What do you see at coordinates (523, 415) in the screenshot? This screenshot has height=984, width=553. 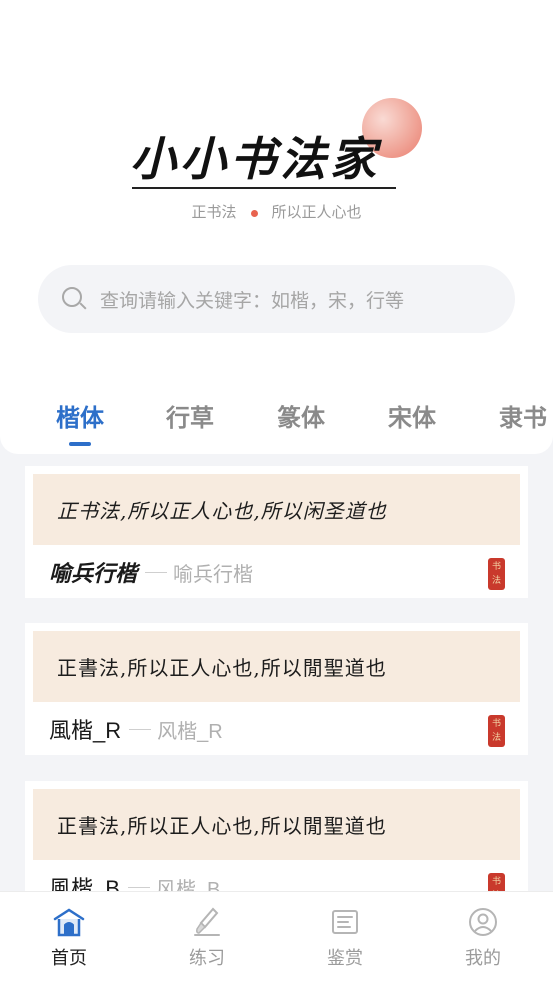 I see `tab-lishu: 隶书` at bounding box center [523, 415].